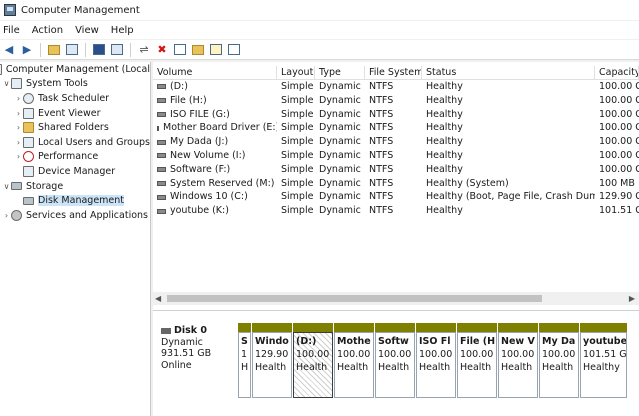  What do you see at coordinates (296, 72) in the screenshot?
I see `column-header-layout: Layout` at bounding box center [296, 72].